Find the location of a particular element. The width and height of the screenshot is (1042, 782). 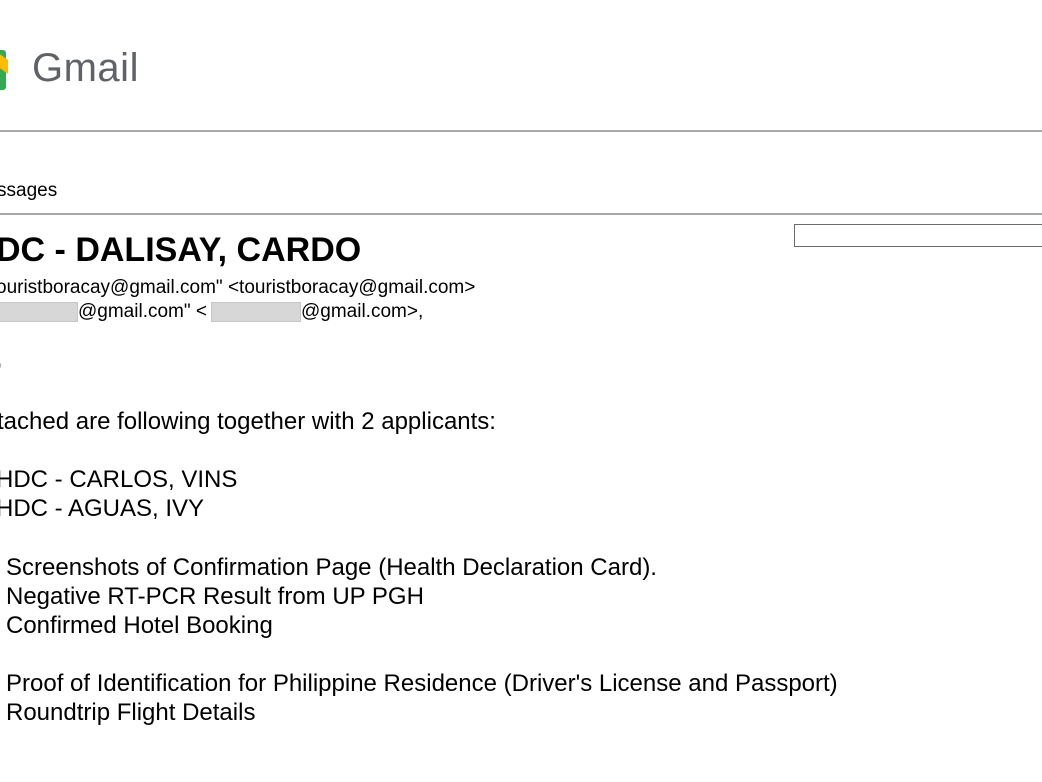

gmail-logo-text: Gmail is located at coordinates (85, 68).